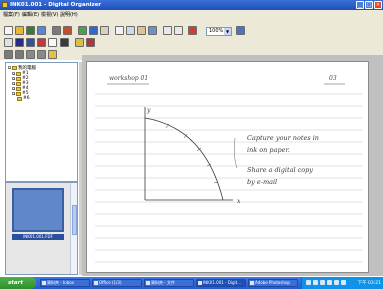 This screenshot has width=383, height=289. What do you see at coordinates (128, 78) in the screenshot?
I see `note-header-left: workshop 01` at bounding box center [128, 78].